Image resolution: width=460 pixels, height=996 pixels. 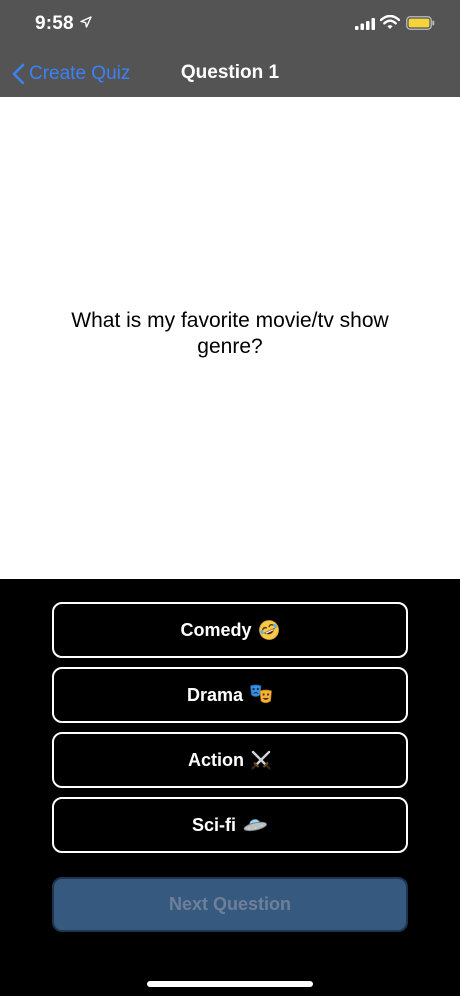 I want to click on answer-button-scifi: Sci-fi, so click(x=230, y=825).